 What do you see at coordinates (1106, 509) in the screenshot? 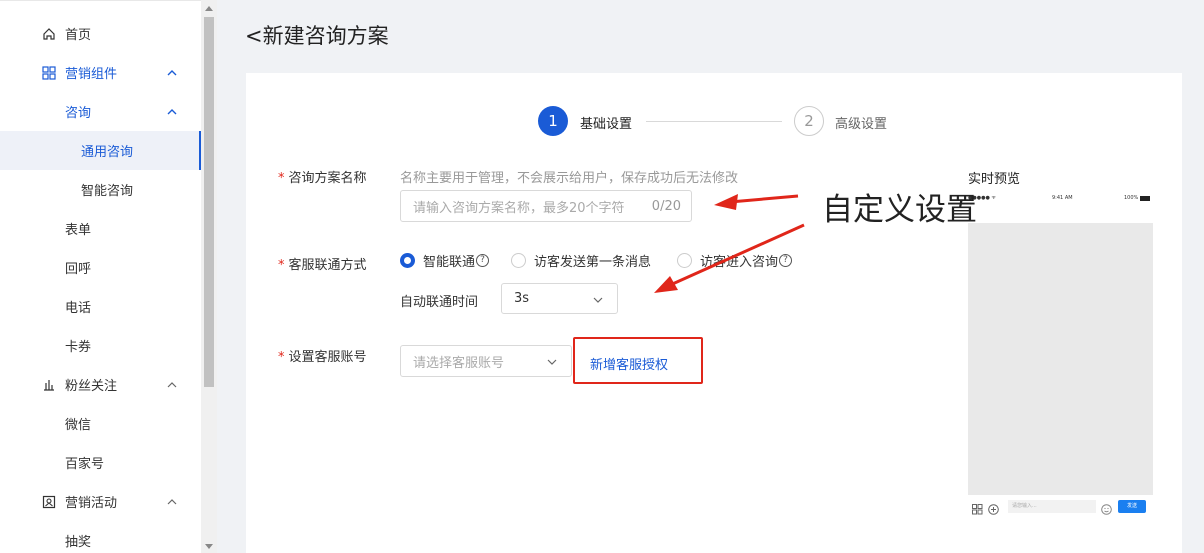
I see `emoji-icon` at bounding box center [1106, 509].